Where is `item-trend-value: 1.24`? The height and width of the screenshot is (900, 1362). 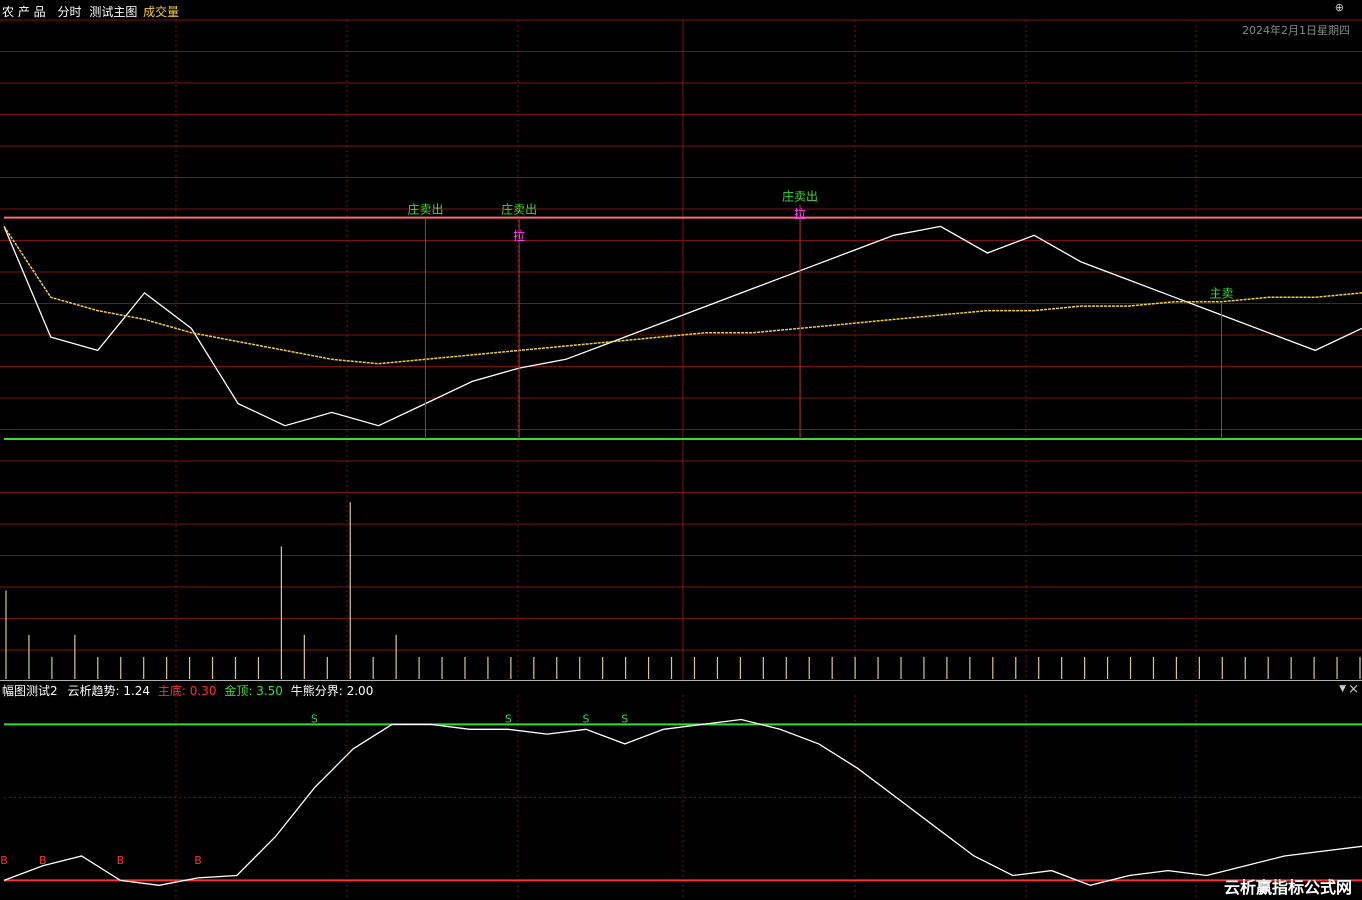 item-trend-value: 1.24 is located at coordinates (137, 691).